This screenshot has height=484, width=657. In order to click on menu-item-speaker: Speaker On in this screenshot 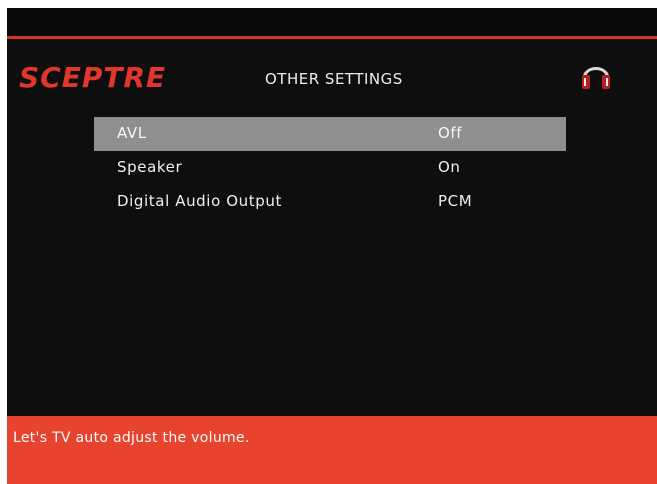, I will do `click(330, 168)`.